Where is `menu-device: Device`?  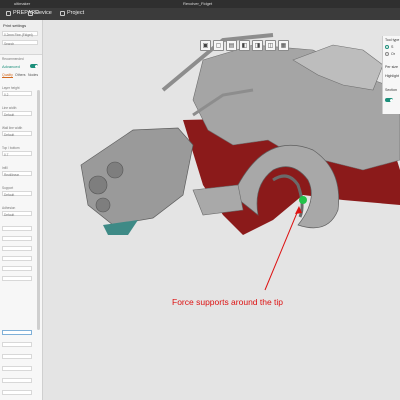
menu-device: Device is located at coordinates (40, 13).